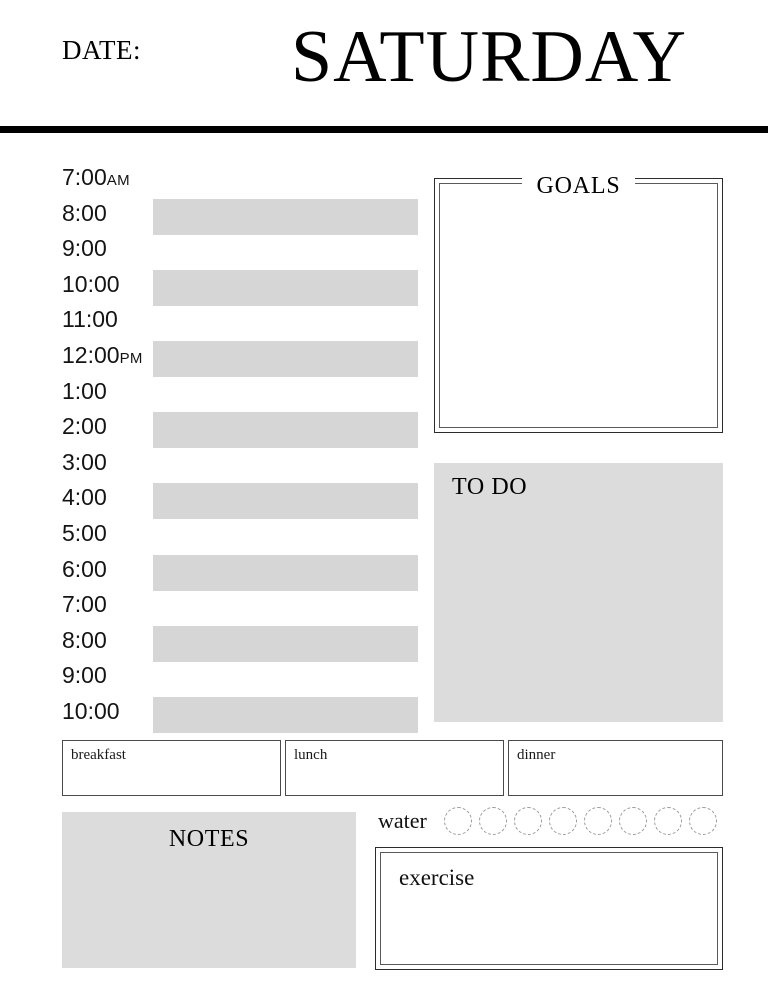 The width and height of the screenshot is (768, 994). What do you see at coordinates (209, 890) in the screenshot?
I see `notes-box: NOTES` at bounding box center [209, 890].